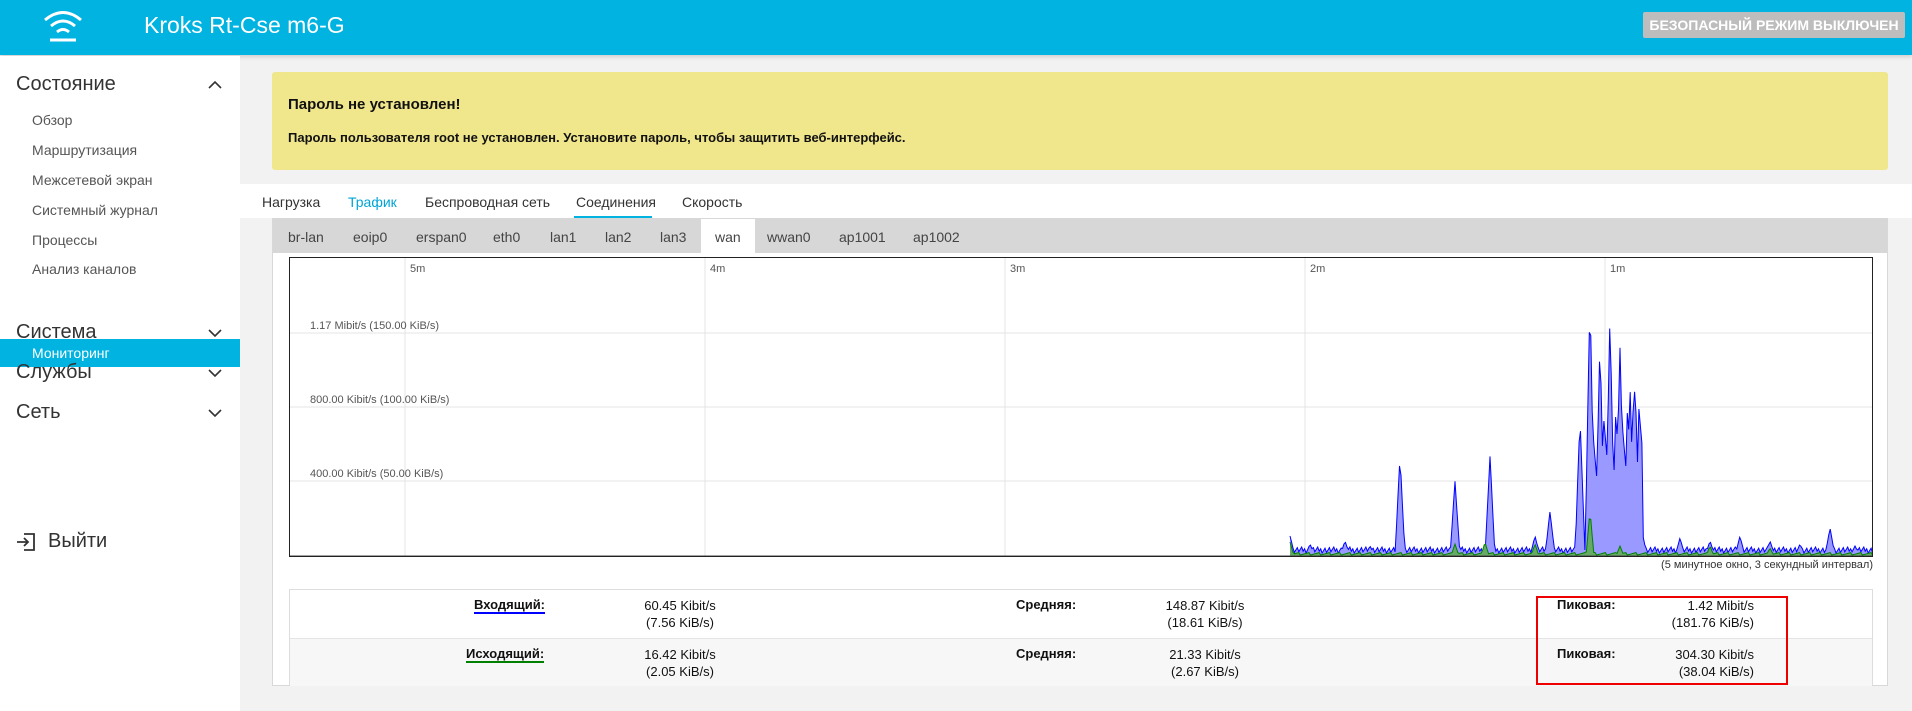  What do you see at coordinates (66, 84) in the screenshot?
I see `sidebar-section-status: Состояние` at bounding box center [66, 84].